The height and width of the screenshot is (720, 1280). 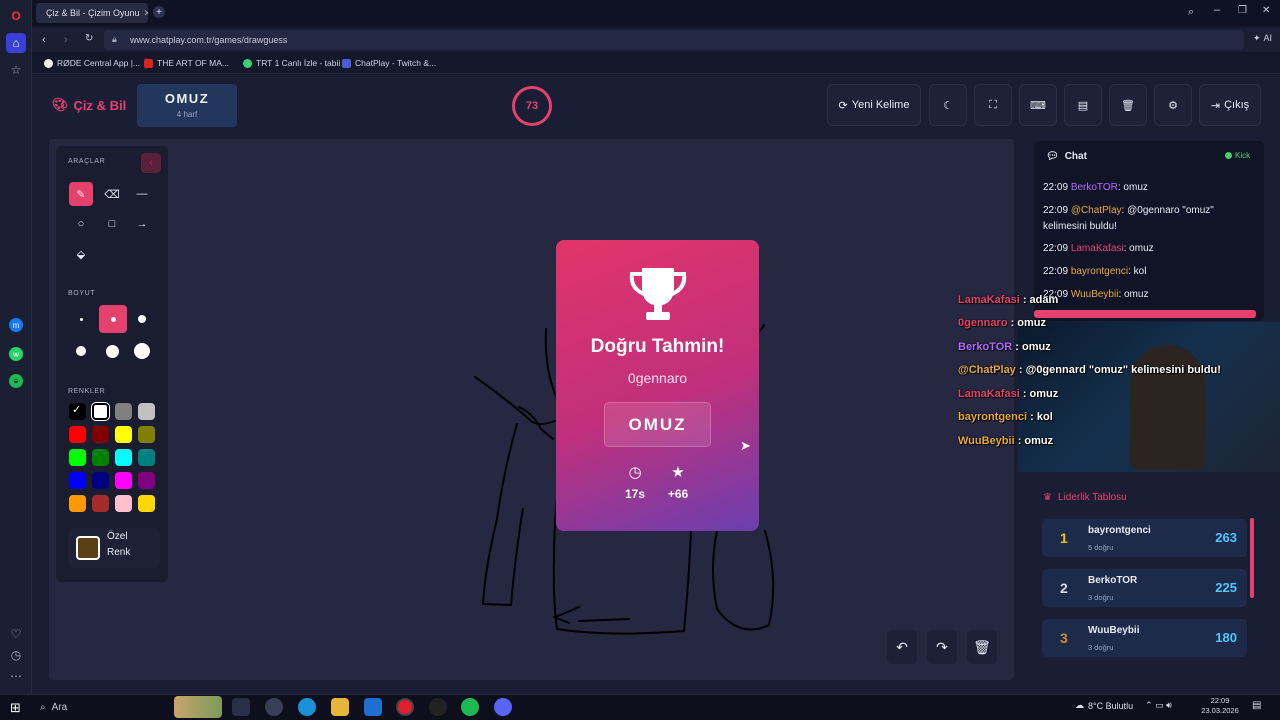 What do you see at coordinates (81, 194) in the screenshot?
I see `brush-tool-button: ✎` at bounding box center [81, 194].